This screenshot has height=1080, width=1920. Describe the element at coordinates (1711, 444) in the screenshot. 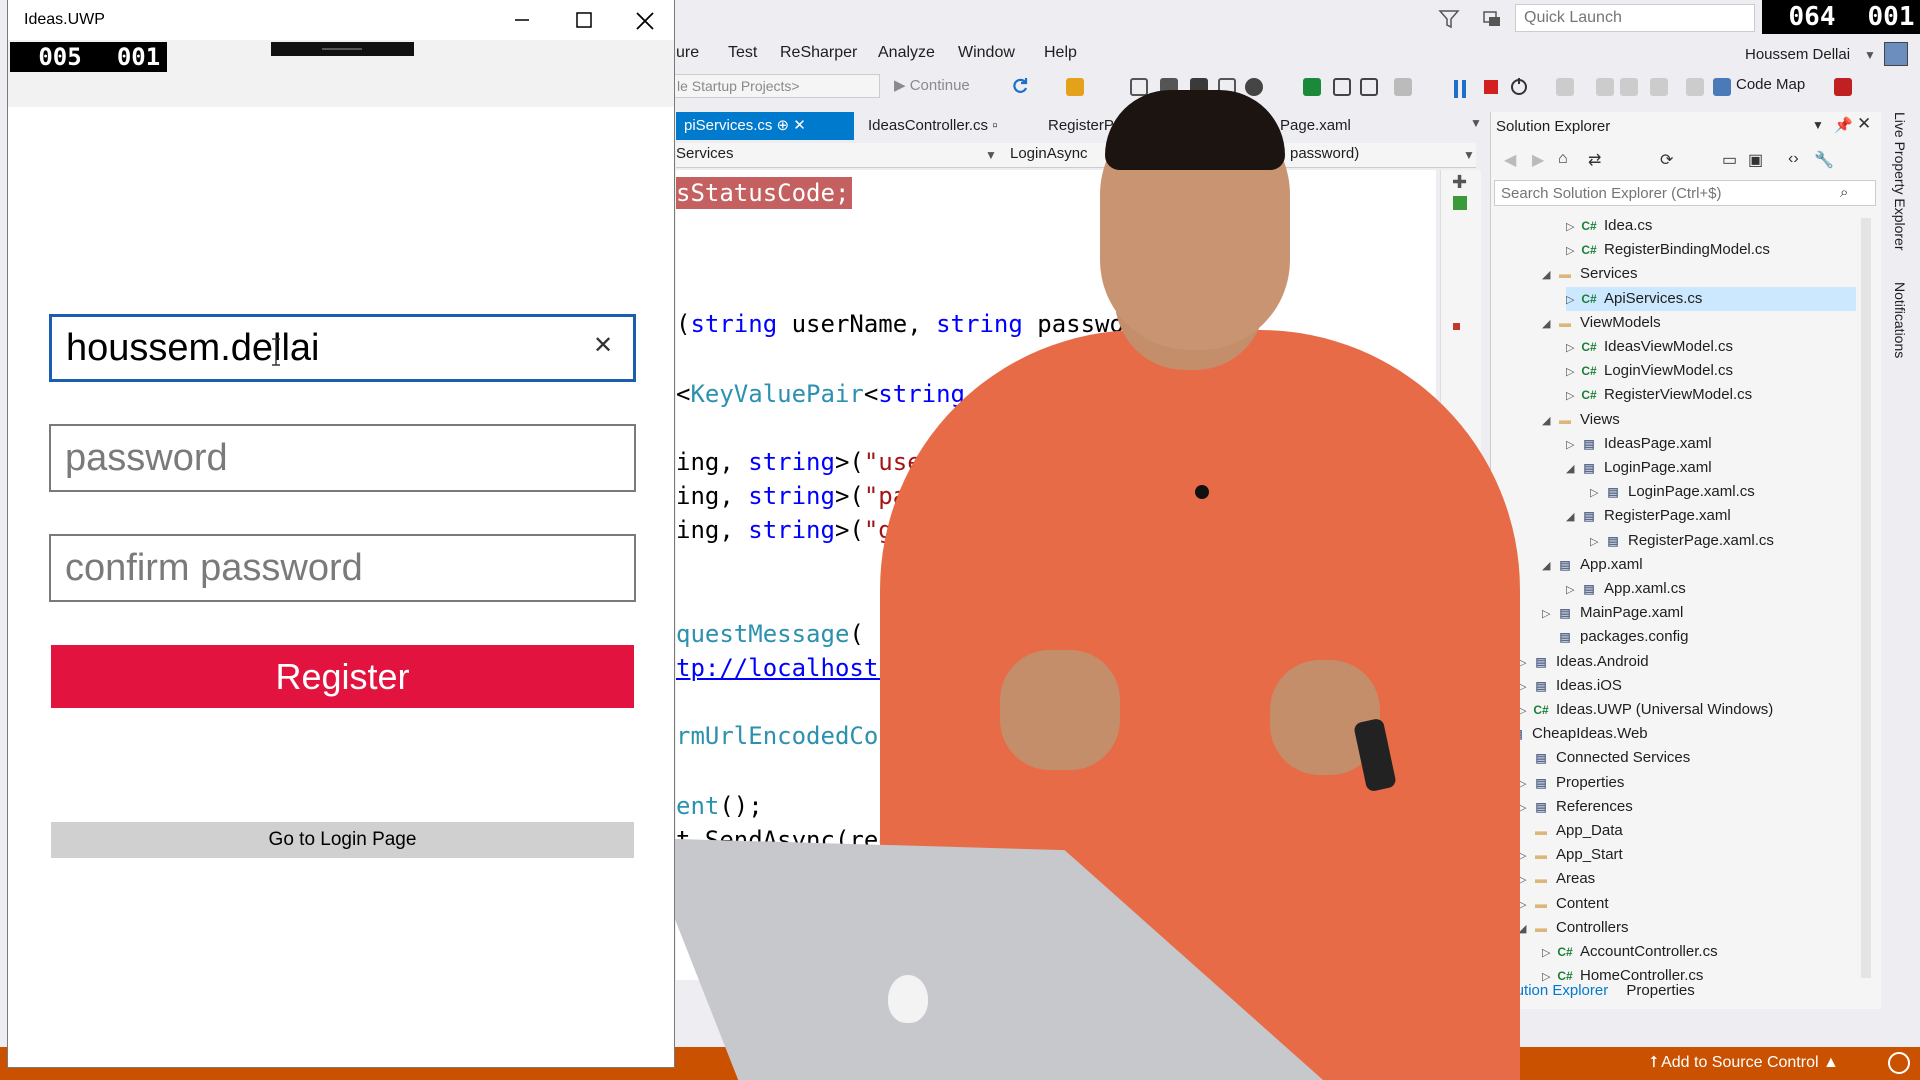

I see `tree-item: ▷ ▤ IdeasPage.xaml` at that location.